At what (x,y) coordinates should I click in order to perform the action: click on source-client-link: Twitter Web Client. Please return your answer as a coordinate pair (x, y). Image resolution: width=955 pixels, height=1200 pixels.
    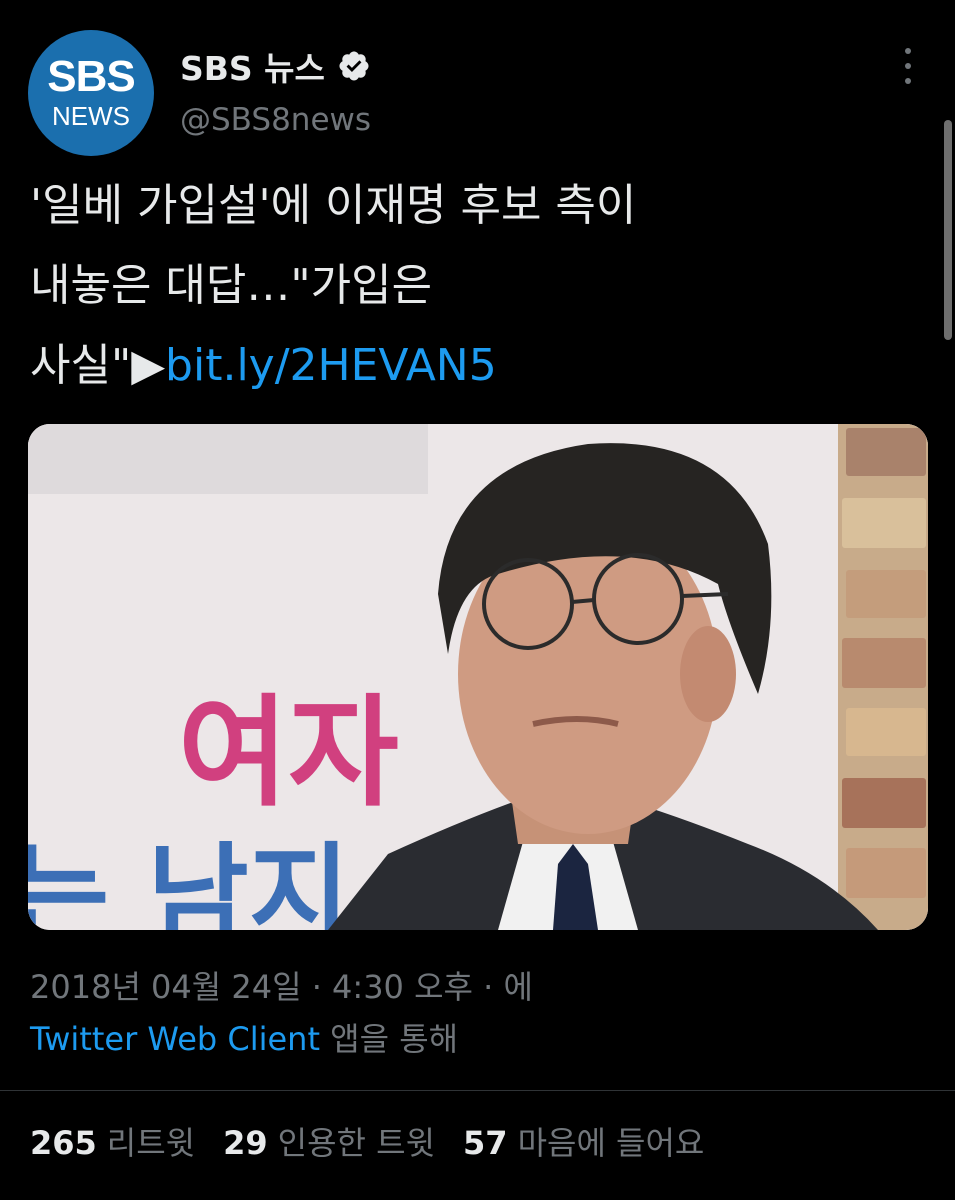
    Looking at the image, I should click on (175, 1039).